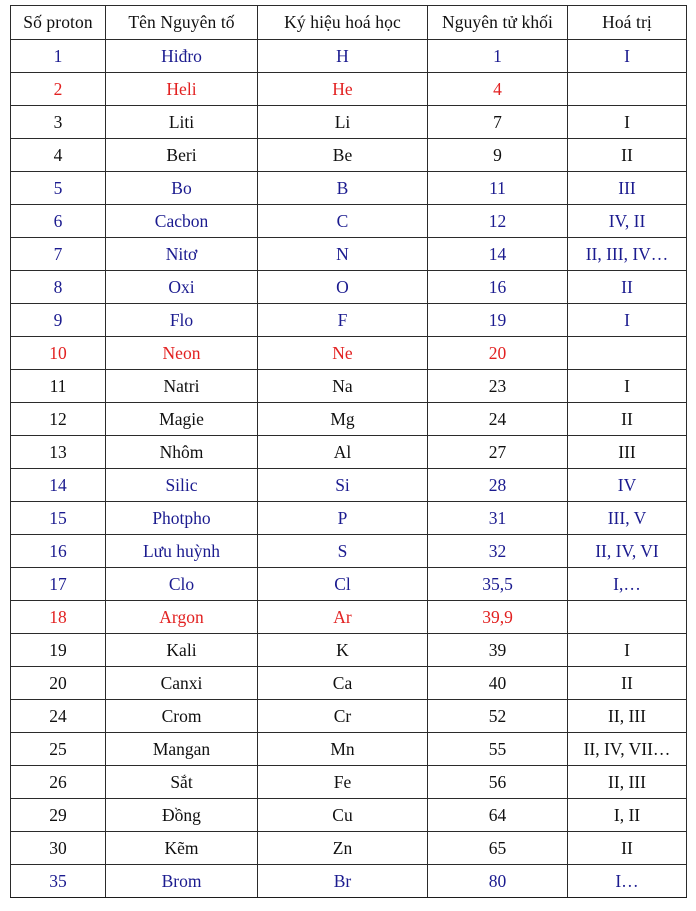 The width and height of the screenshot is (696, 911). What do you see at coordinates (342, 221) in the screenshot?
I see `cell-symbol: C` at bounding box center [342, 221].